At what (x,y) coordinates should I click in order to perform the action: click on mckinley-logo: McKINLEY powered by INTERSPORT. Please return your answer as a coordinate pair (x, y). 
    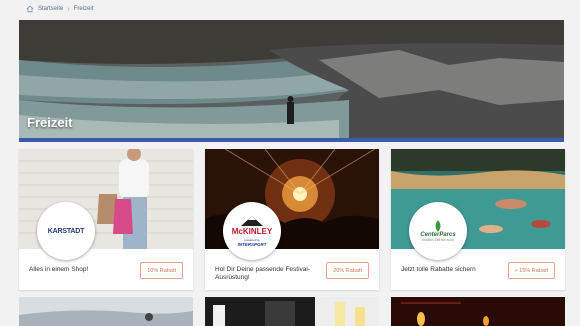
    Looking at the image, I should click on (252, 231).